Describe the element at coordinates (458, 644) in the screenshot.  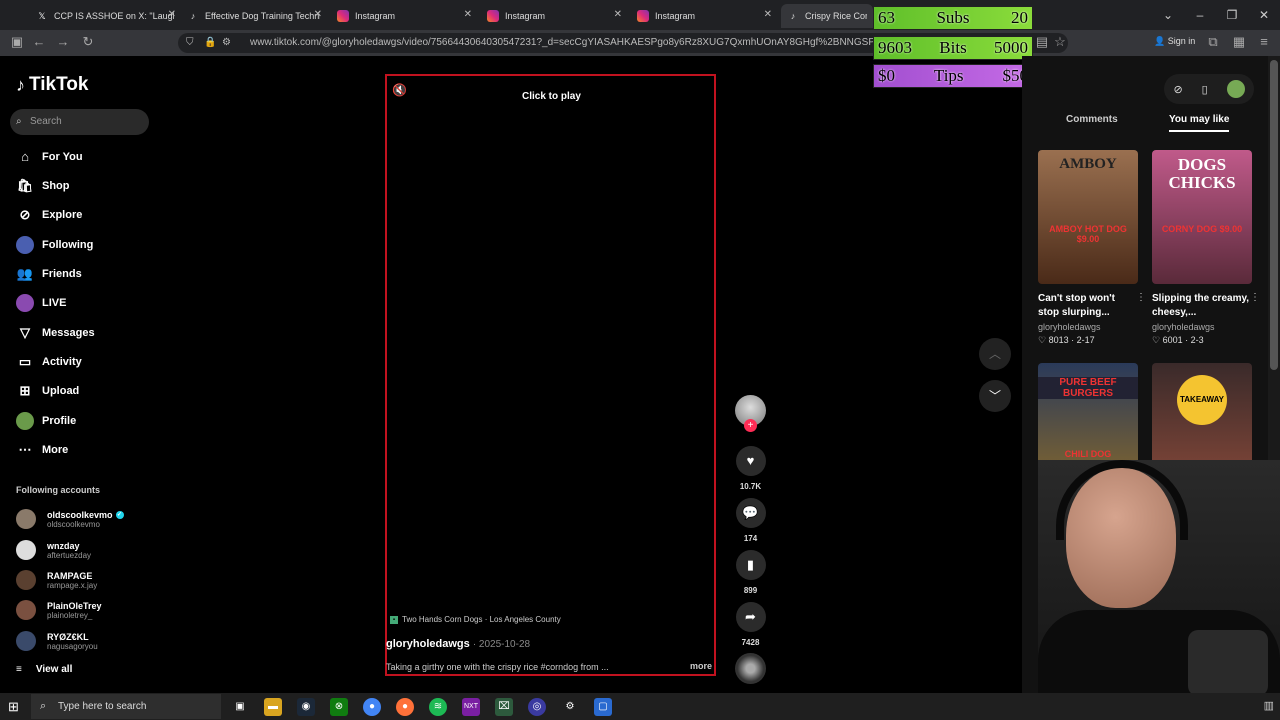
I see `video-author: gloryholedawgs · 2025-10-28` at that location.